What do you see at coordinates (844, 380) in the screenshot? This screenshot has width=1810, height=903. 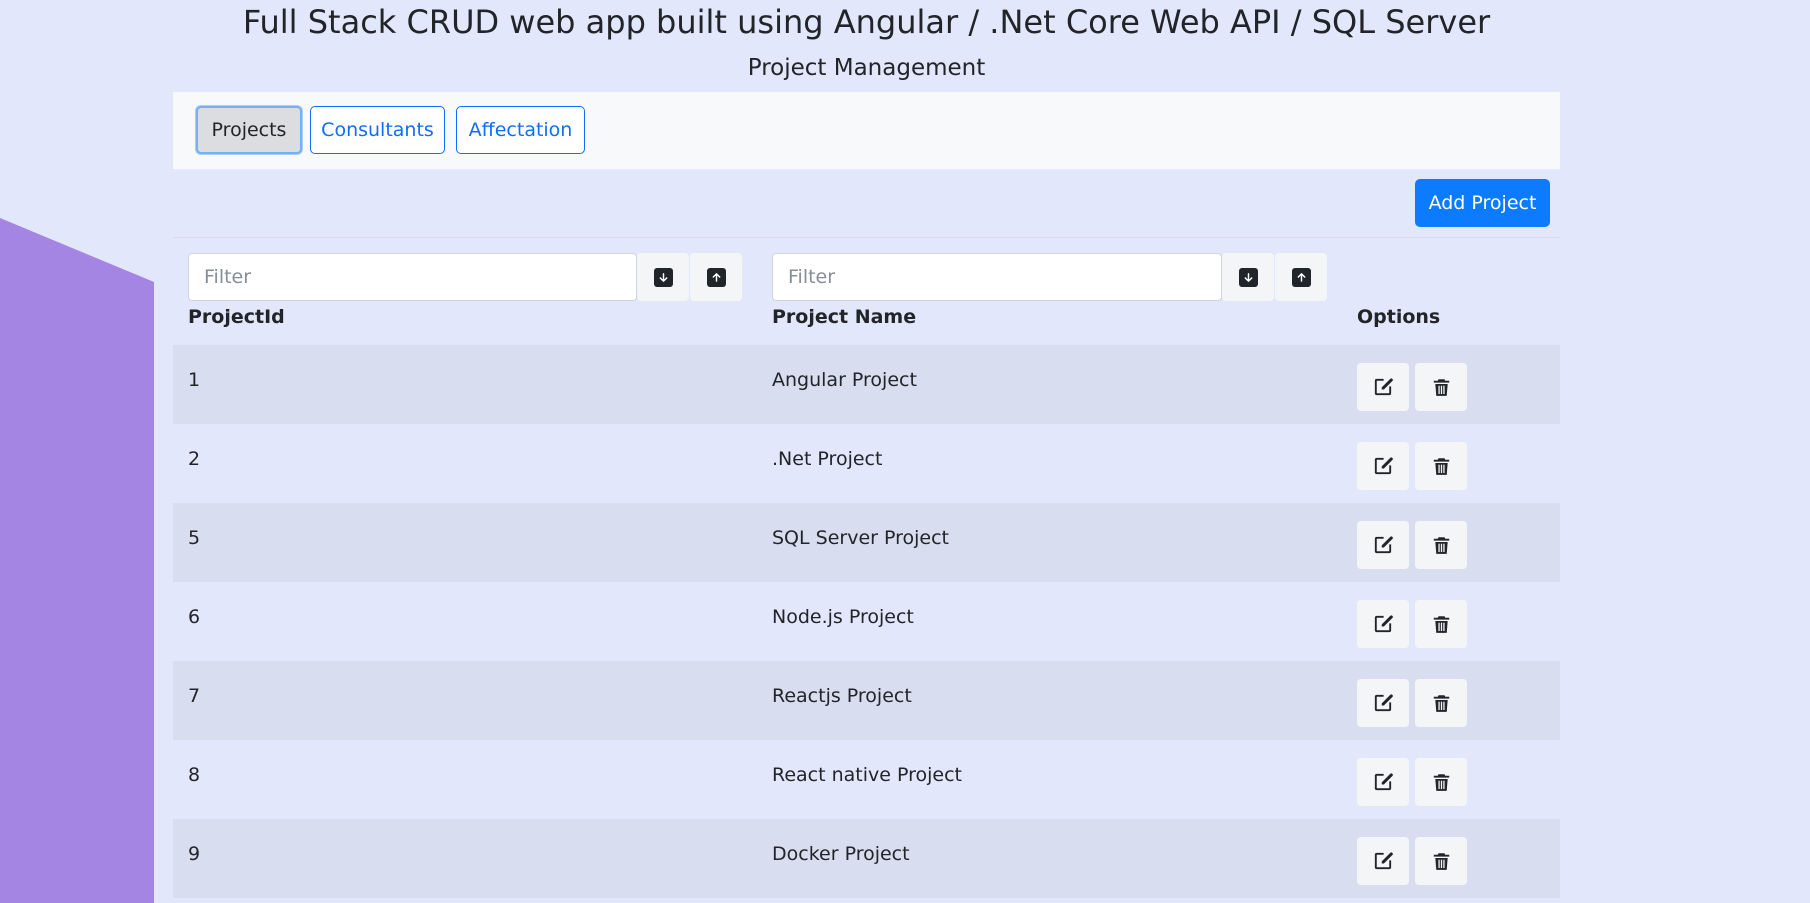 I see `project-name-cell: Angular Project` at bounding box center [844, 380].